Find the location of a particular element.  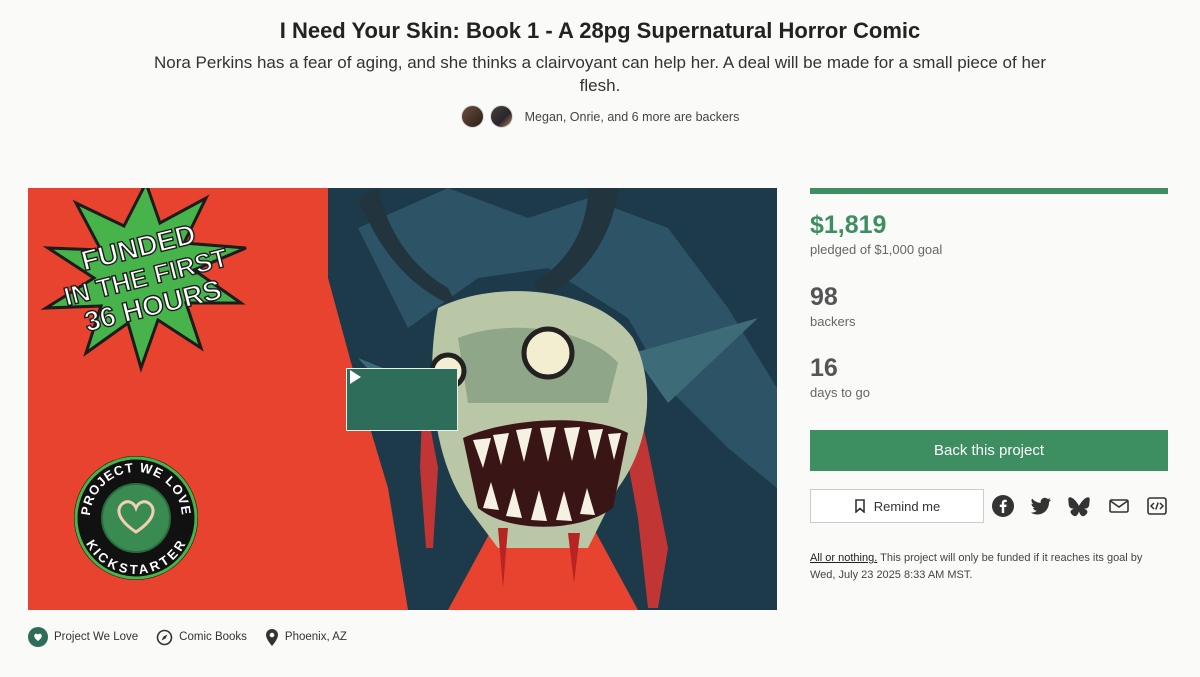

location-pin-icon is located at coordinates (271, 637).